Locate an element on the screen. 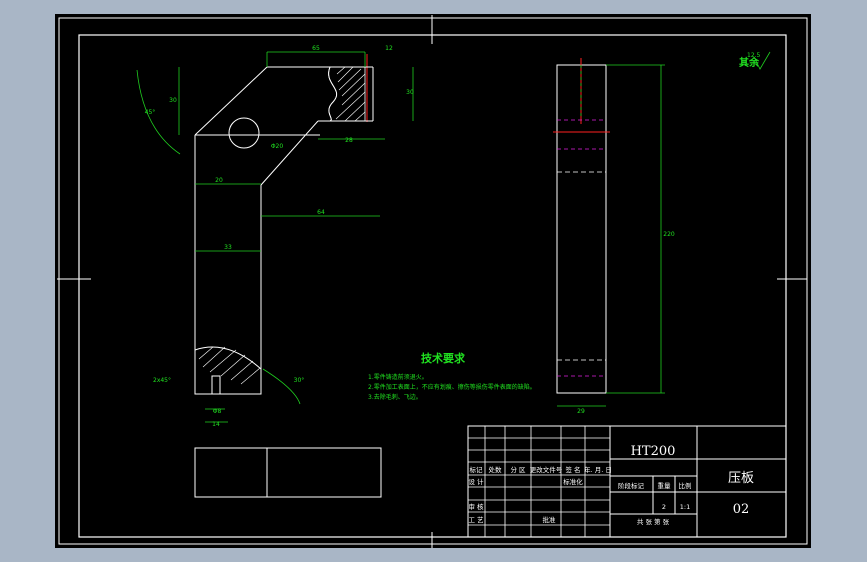 The width and height of the screenshot is (867, 562). sheets-label: 共 张 第 张 is located at coordinates (653, 521).